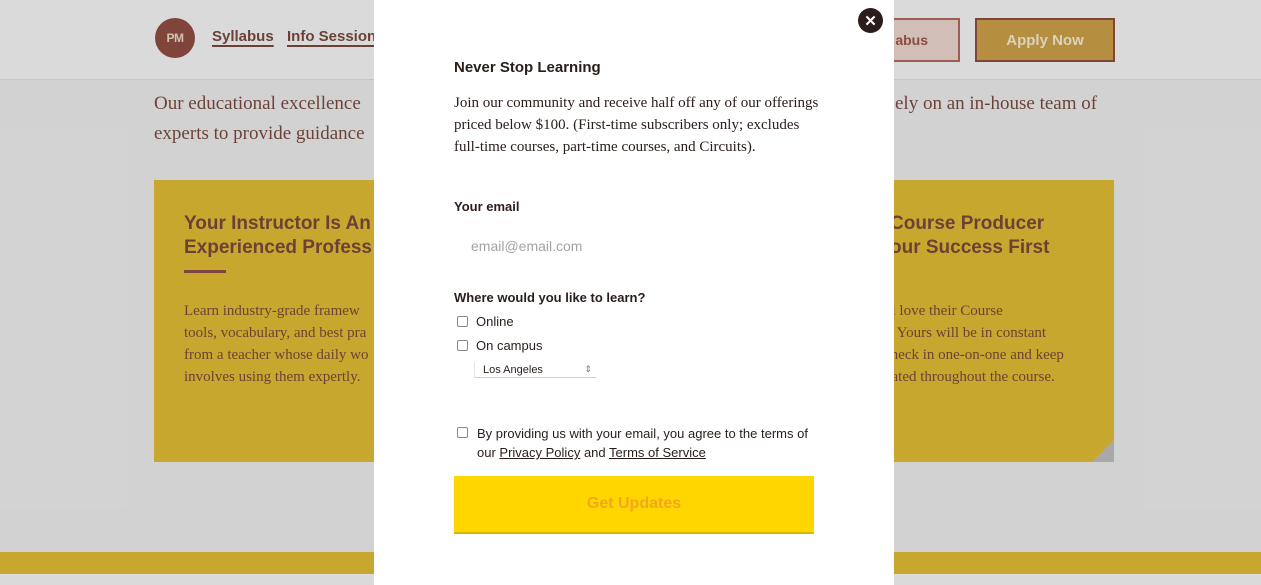  What do you see at coordinates (550, 297) in the screenshot?
I see `location-label: Where would you like to learn?` at bounding box center [550, 297].